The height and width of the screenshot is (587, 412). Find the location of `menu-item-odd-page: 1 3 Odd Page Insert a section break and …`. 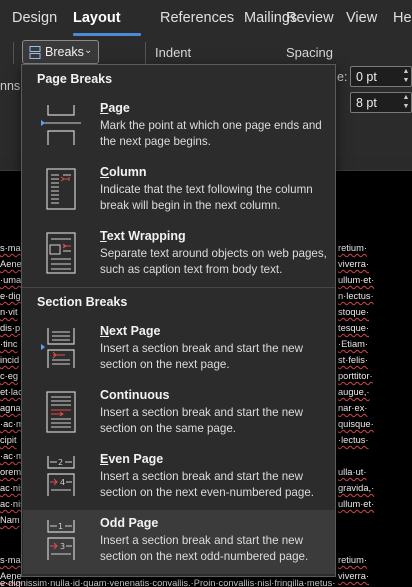

menu-item-odd-page: 1 3 Odd Page Insert a section break and … is located at coordinates (179, 542).